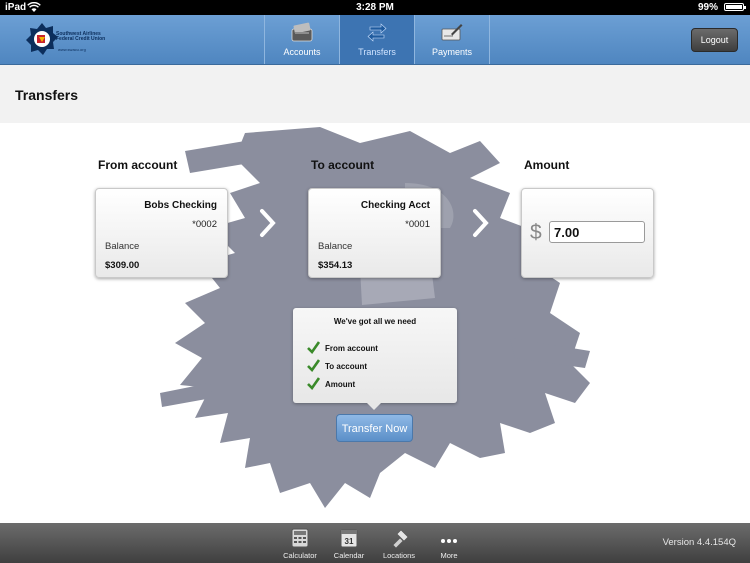 This screenshot has height=563, width=750. Describe the element at coordinates (374, 428) in the screenshot. I see `transfer-now-button: Transfer Now` at that location.